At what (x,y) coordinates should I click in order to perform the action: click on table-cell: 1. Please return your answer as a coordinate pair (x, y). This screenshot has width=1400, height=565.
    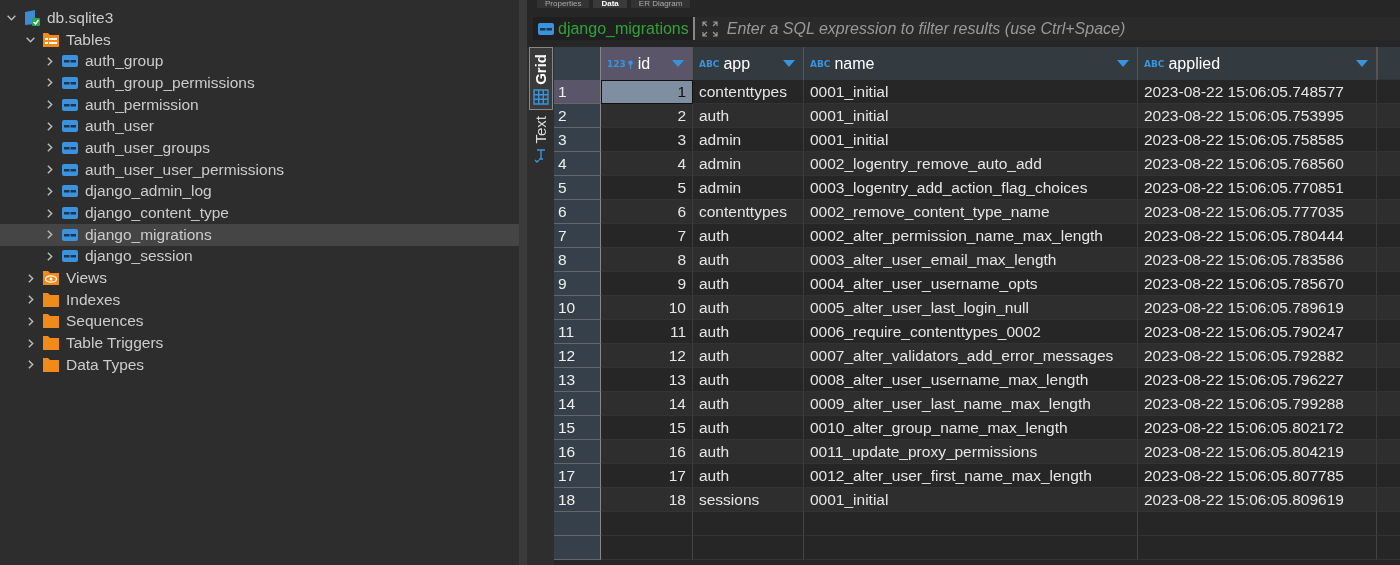
    Looking at the image, I should click on (647, 92).